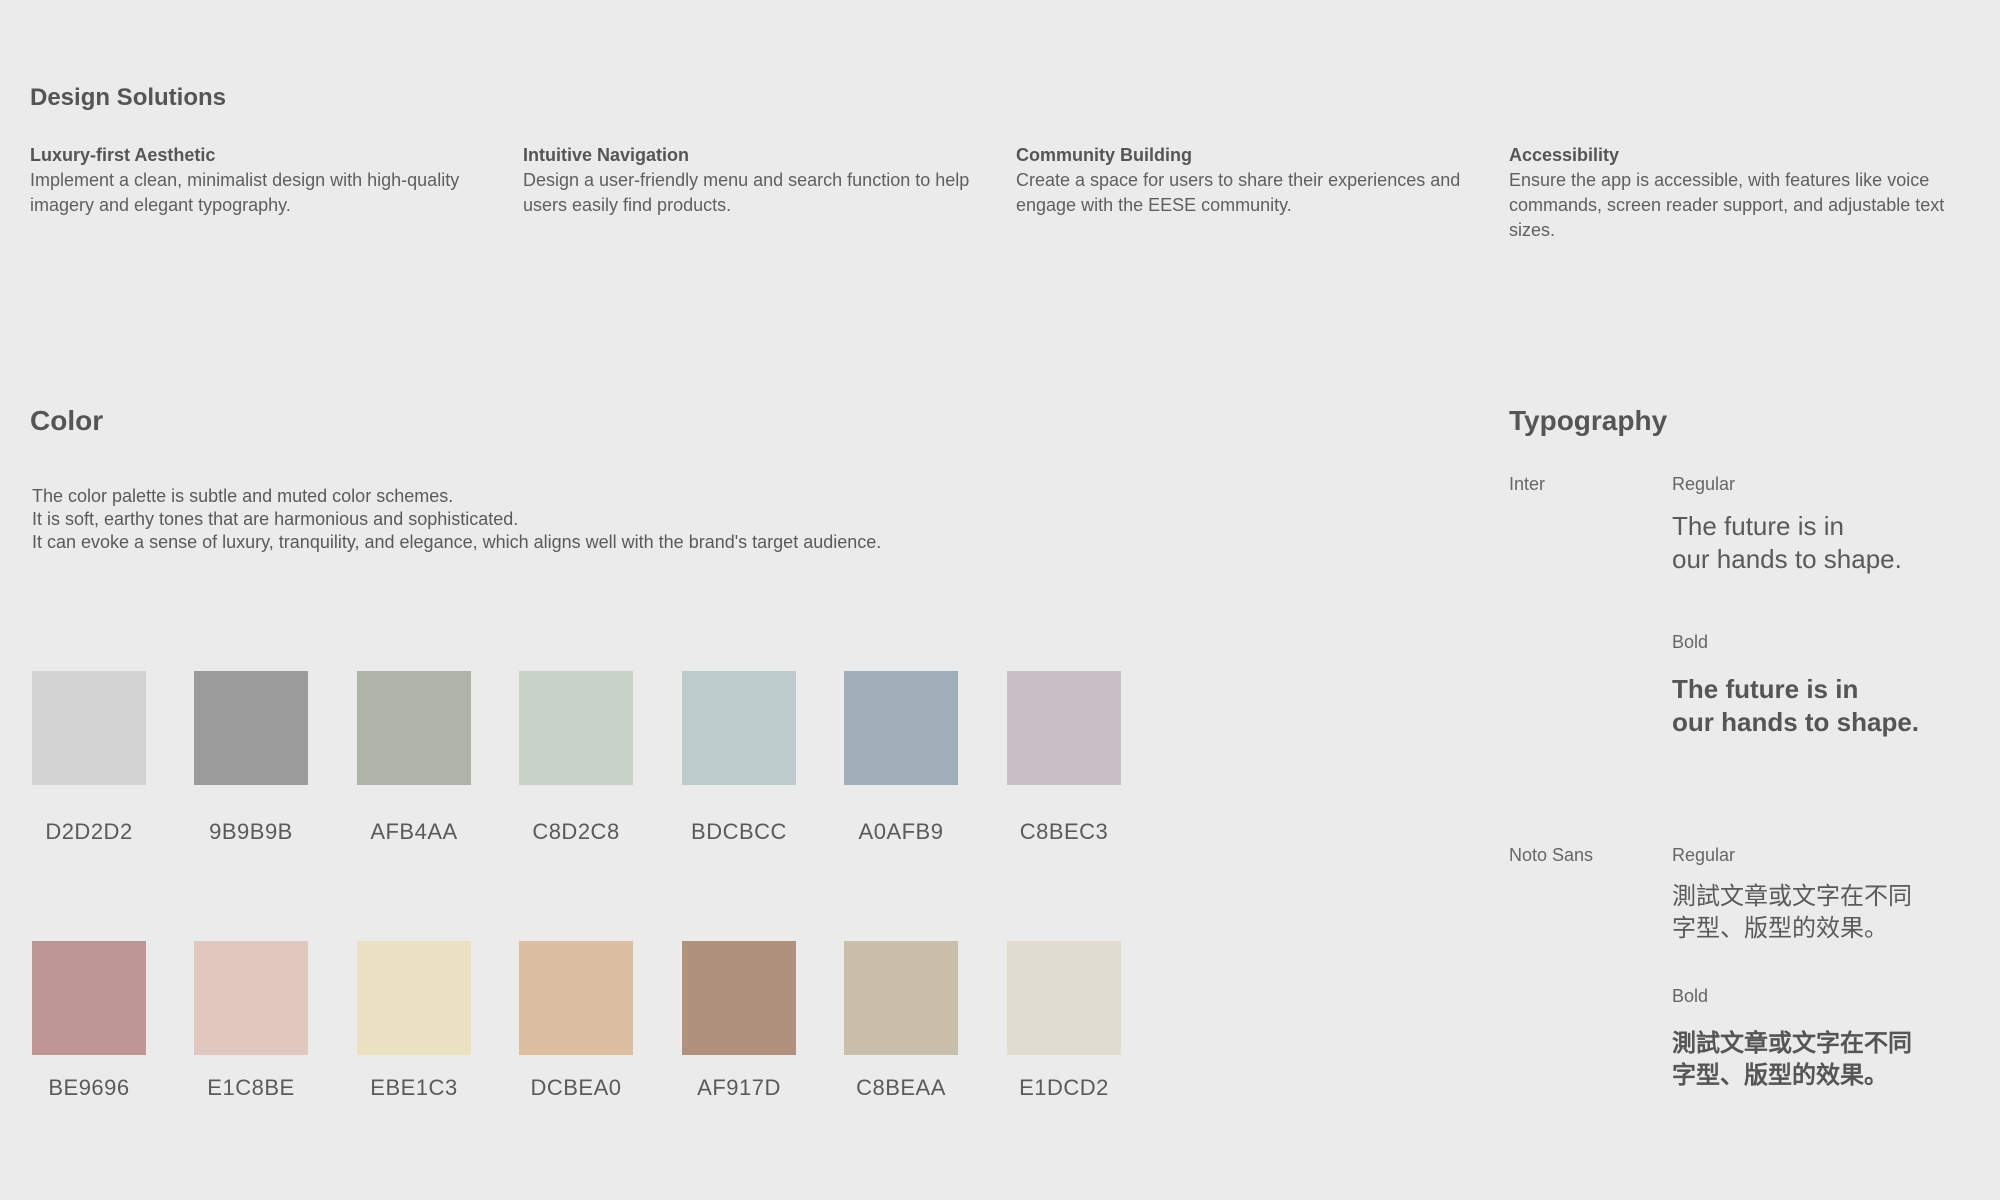 This screenshot has width=2000, height=1200. What do you see at coordinates (1787, 543) in the screenshot?
I see `font-sample-regular: The future is in our hands to shape.` at bounding box center [1787, 543].